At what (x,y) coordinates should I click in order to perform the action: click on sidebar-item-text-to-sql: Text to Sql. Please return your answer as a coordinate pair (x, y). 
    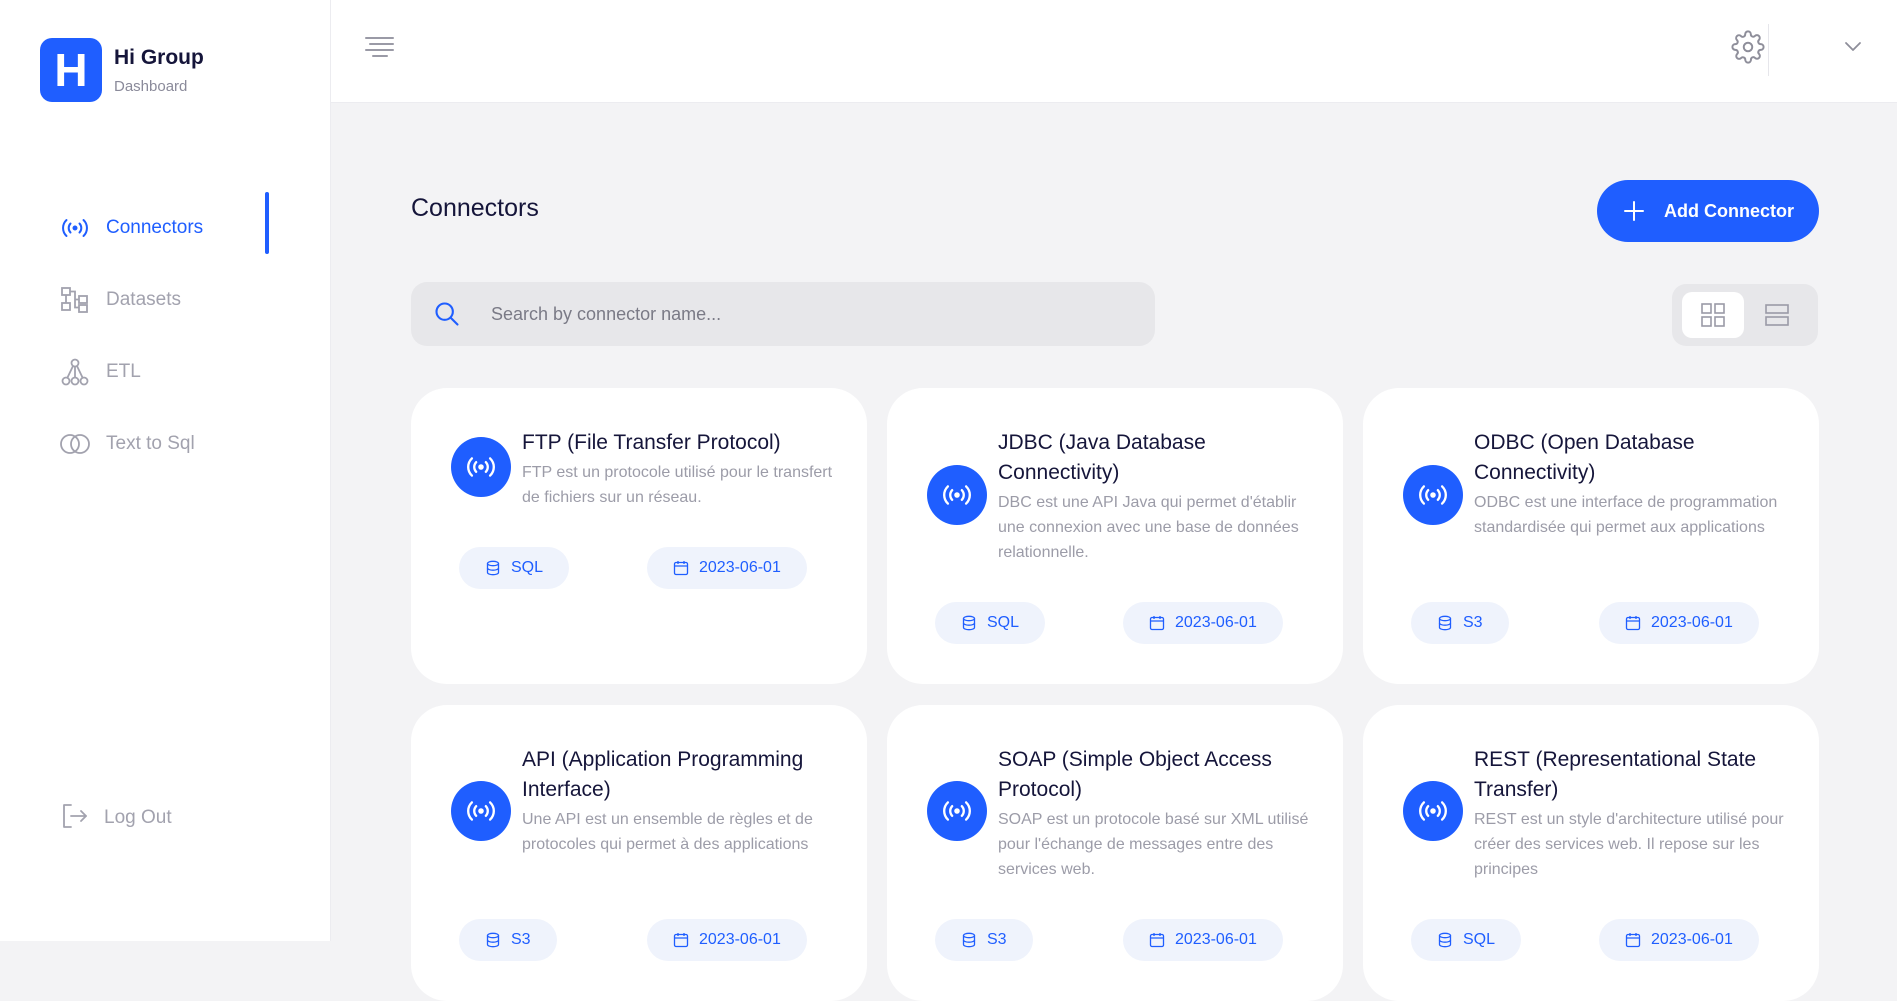
    Looking at the image, I should click on (165, 444).